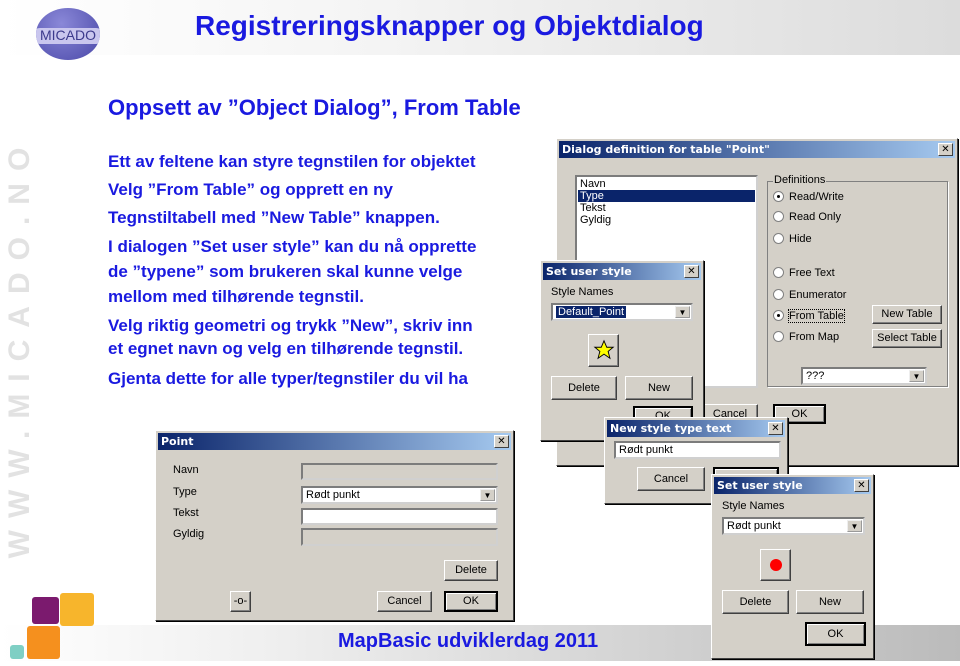 The image size is (960, 666). What do you see at coordinates (864, 376) in the screenshot?
I see `table-combo: ??? ▼` at bounding box center [864, 376].